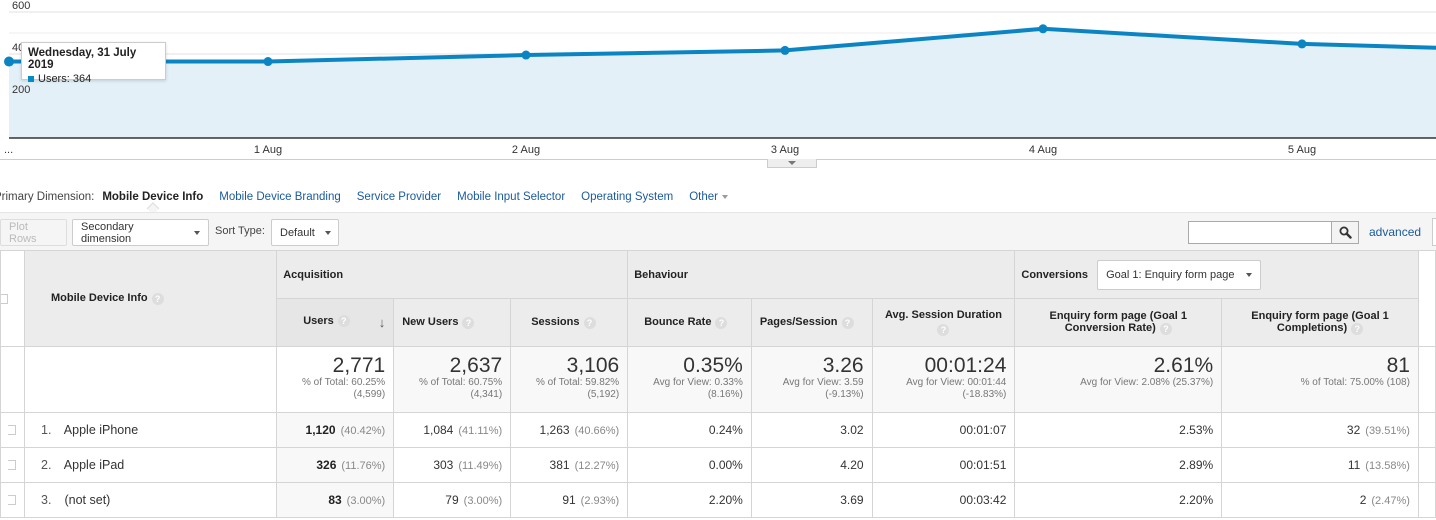 The width and height of the screenshot is (1436, 520). What do you see at coordinates (47, 197) in the screenshot?
I see `primary-dimension-label: Primary Dimension:` at bounding box center [47, 197].